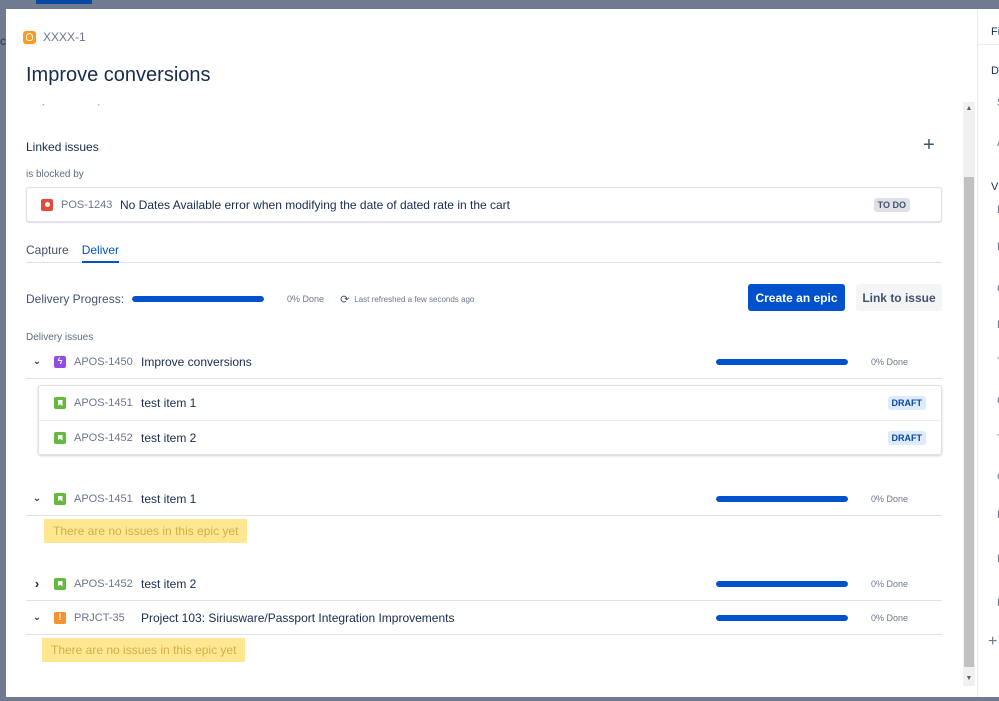  What do you see at coordinates (306, 299) in the screenshot?
I see `delivery-done-text: 0% Done` at bounding box center [306, 299].